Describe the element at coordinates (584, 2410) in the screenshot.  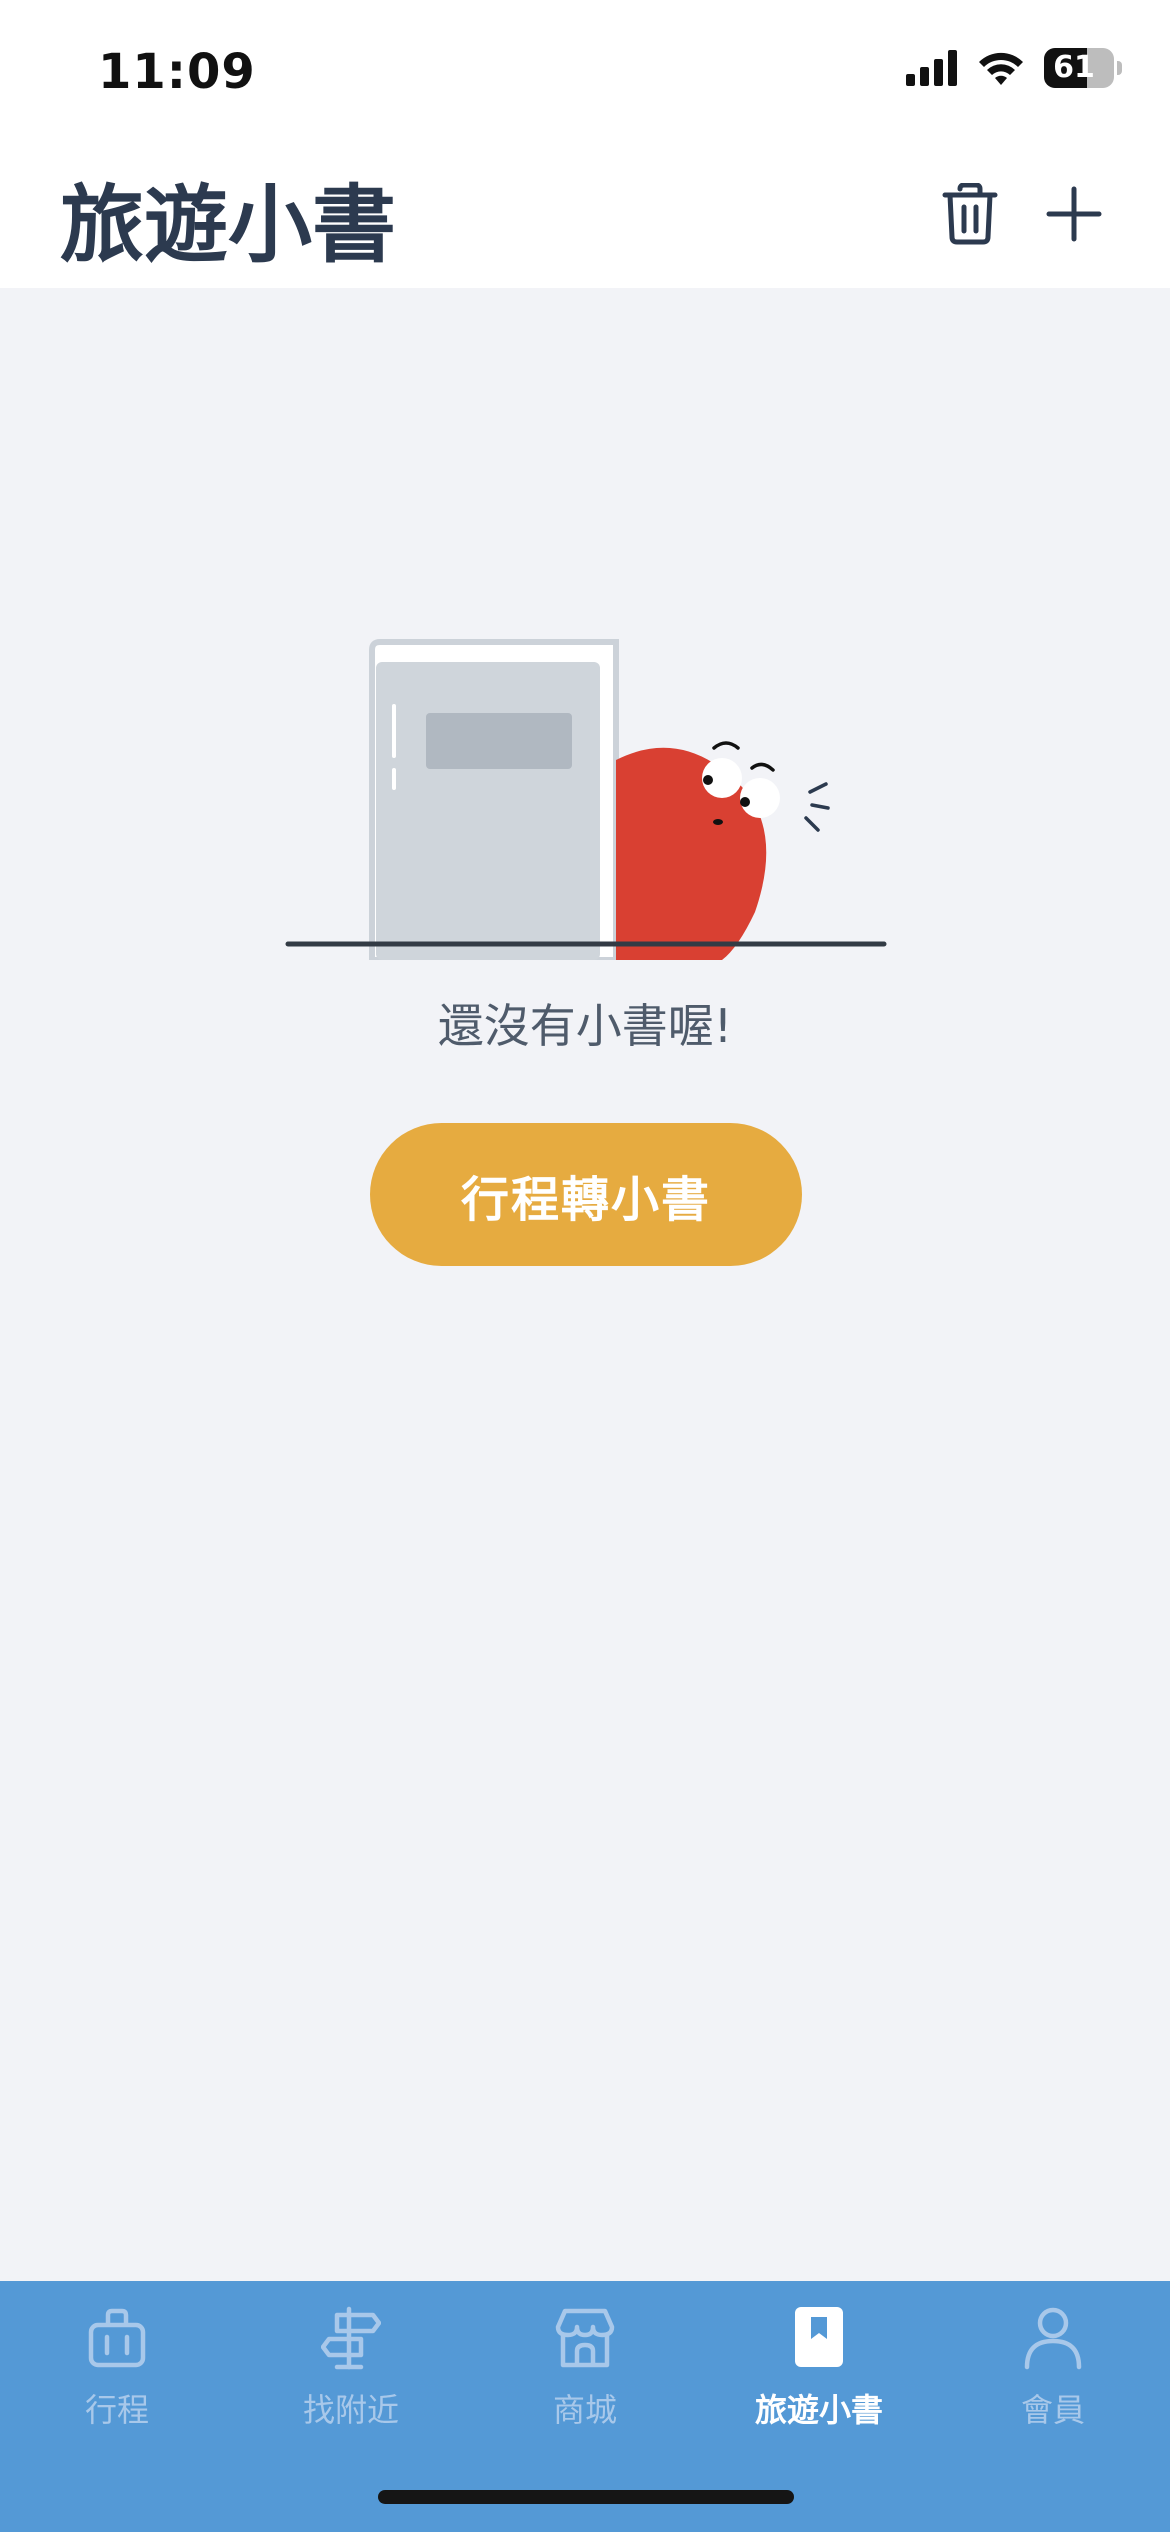
I see `tab-label: 商城` at that location.